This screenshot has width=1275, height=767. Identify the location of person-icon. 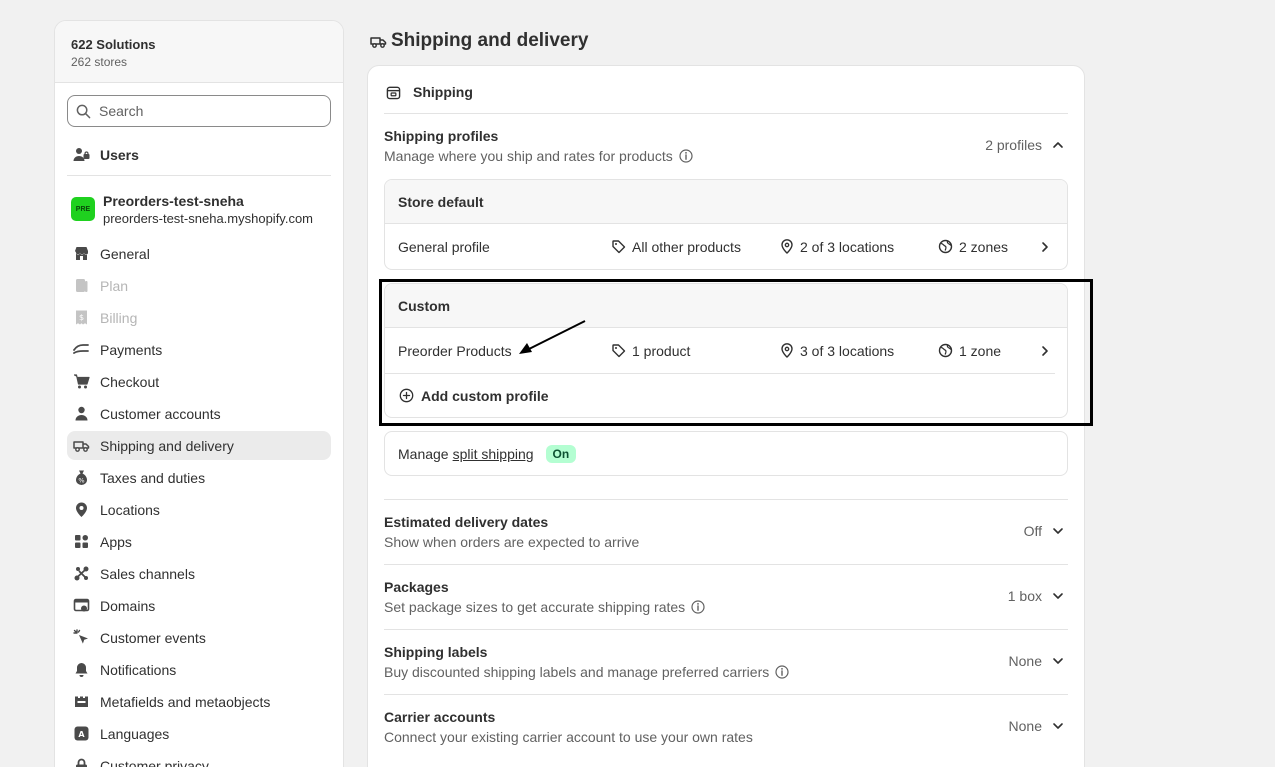
(81, 413).